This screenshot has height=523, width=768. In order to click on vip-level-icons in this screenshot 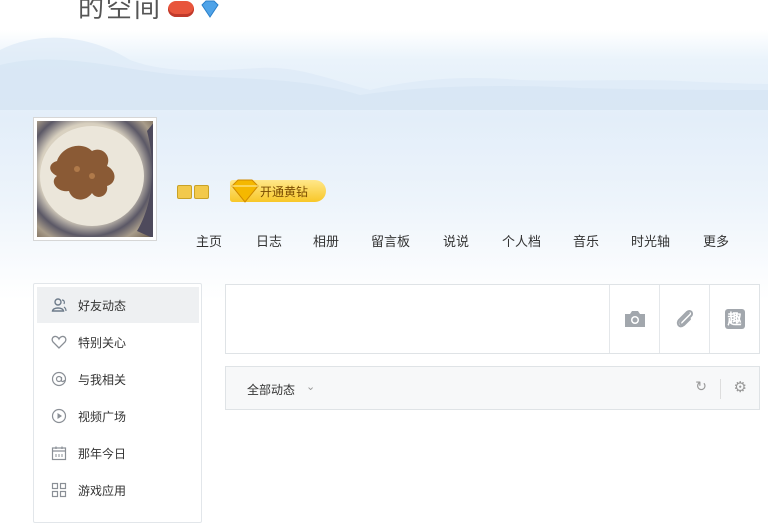, I will do `click(193, 192)`.